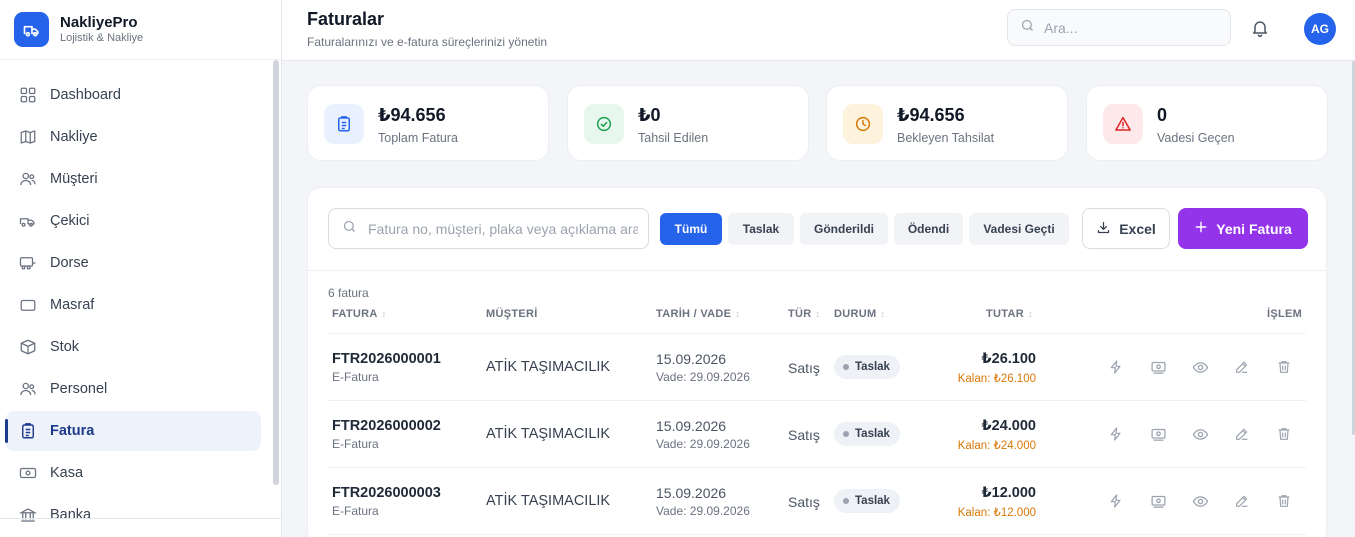 The height and width of the screenshot is (537, 1355). What do you see at coordinates (276, 272) in the screenshot?
I see `sidebar-scrollbar` at bounding box center [276, 272].